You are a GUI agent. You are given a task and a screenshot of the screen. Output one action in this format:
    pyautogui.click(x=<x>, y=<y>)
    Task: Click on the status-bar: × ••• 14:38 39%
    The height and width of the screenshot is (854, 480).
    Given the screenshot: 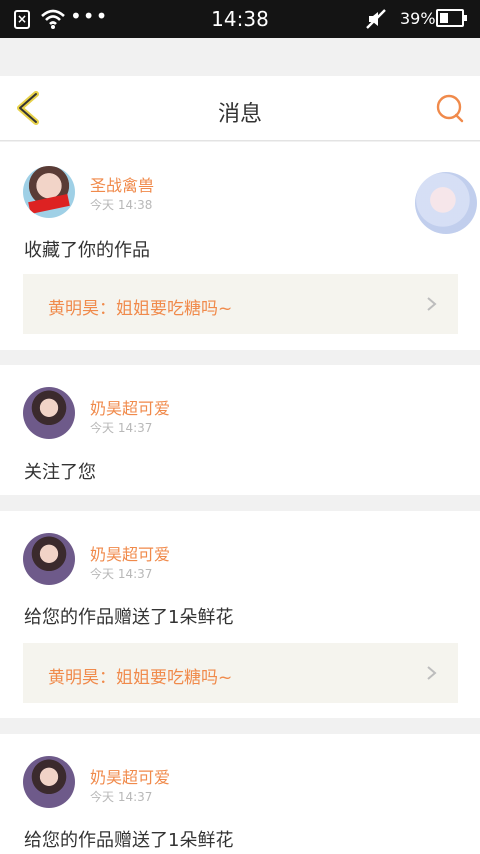 What is the action you would take?
    pyautogui.click(x=240, y=19)
    